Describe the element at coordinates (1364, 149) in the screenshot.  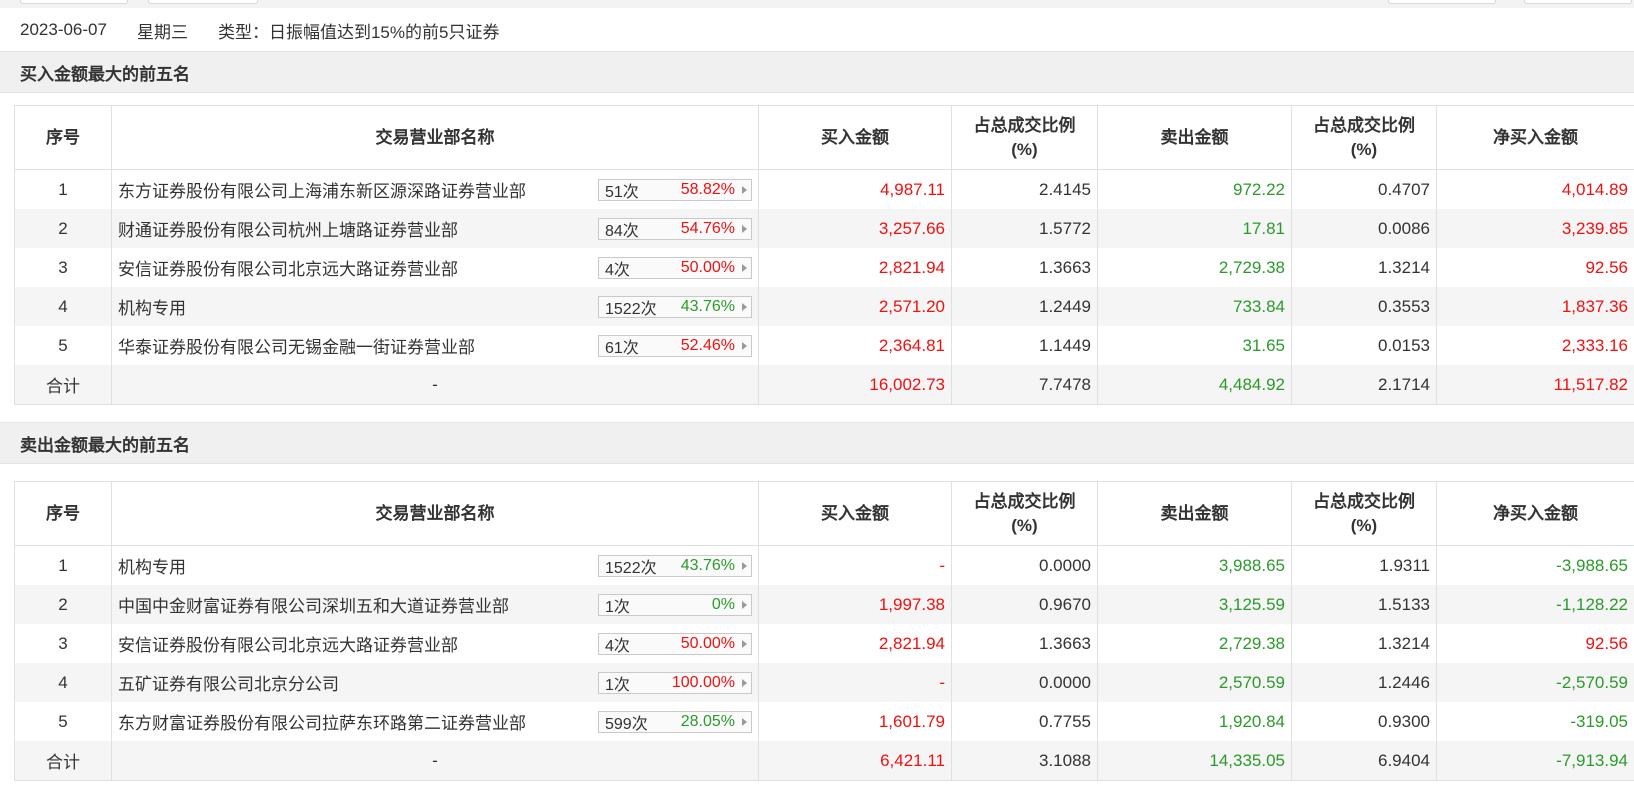
I see `col-header-ratio2-line2: (%)` at that location.